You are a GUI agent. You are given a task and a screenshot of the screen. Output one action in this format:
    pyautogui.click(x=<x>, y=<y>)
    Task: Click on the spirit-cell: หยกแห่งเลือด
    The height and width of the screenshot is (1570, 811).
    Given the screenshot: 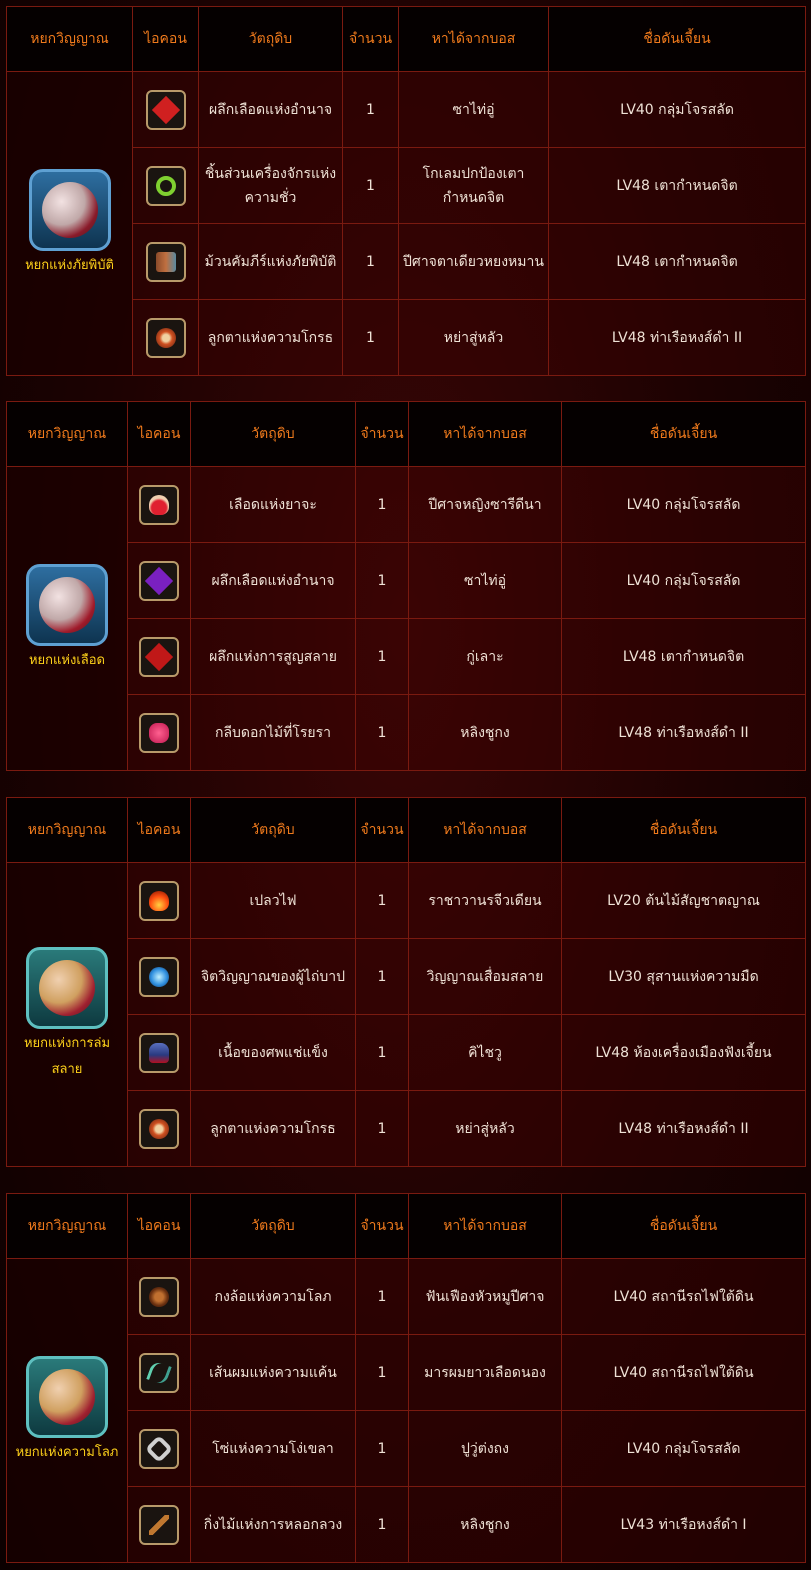 What is the action you would take?
    pyautogui.click(x=67, y=618)
    